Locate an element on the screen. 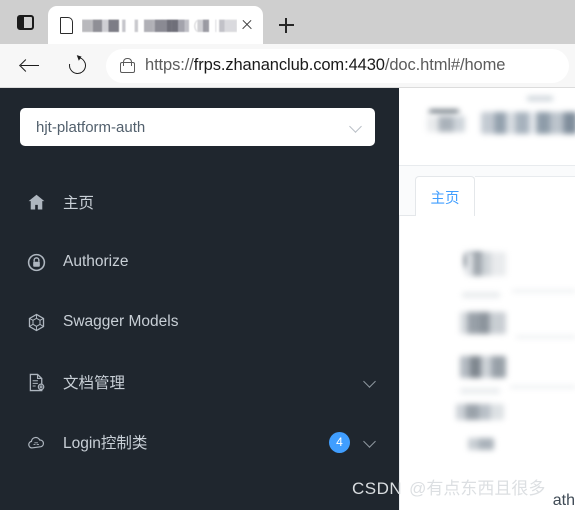 The image size is (575, 510). content-header is located at coordinates (487, 127).